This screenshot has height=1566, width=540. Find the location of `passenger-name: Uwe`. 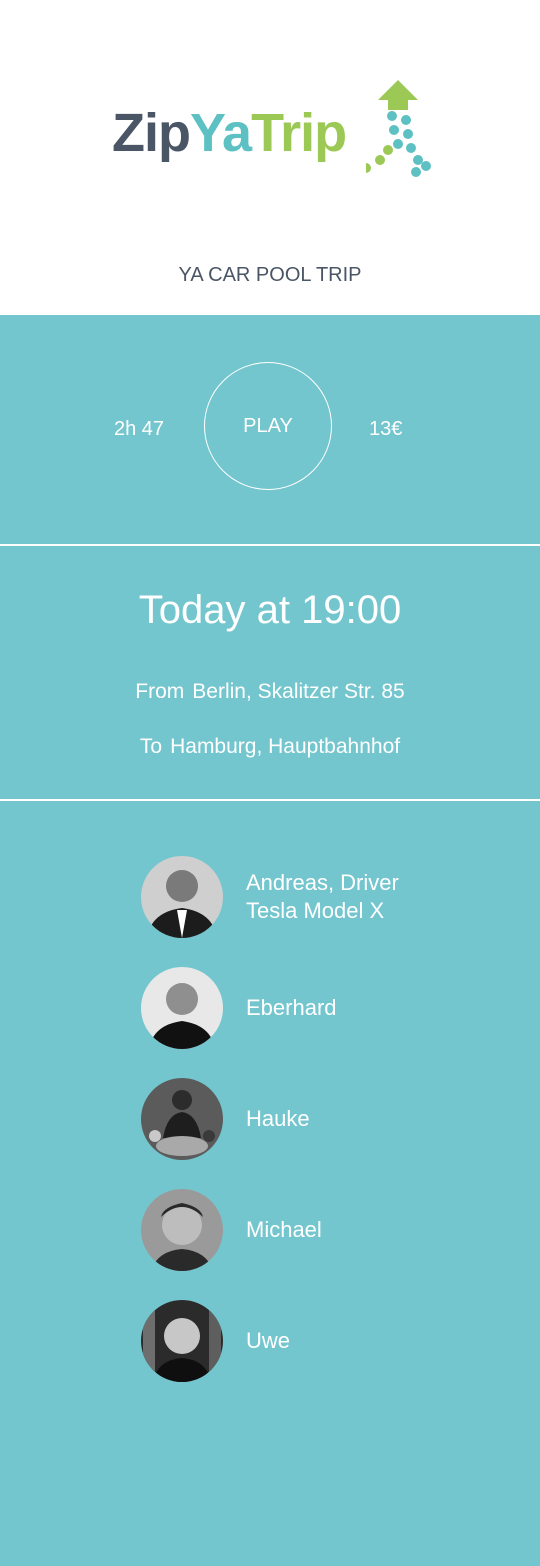

passenger-name: Uwe is located at coordinates (268, 1340).